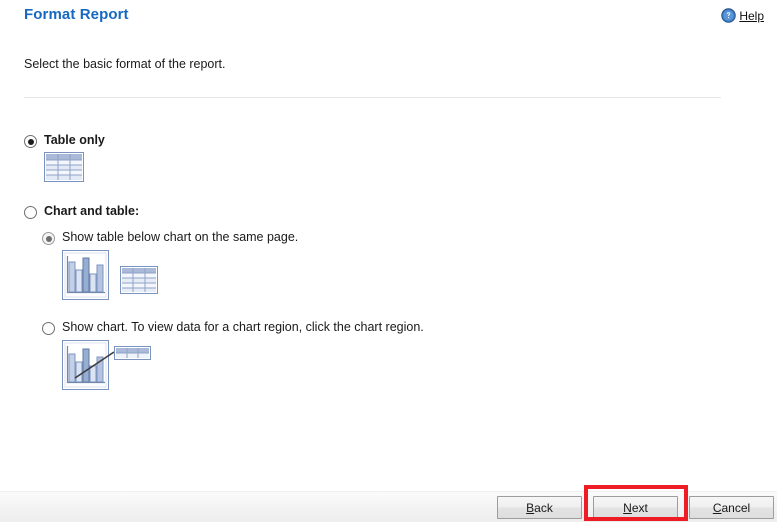 This screenshot has width=777, height=522. Describe the element at coordinates (383, 237) in the screenshot. I see `suboption-show-table-below-chart: Show table below chart on the same page.` at that location.